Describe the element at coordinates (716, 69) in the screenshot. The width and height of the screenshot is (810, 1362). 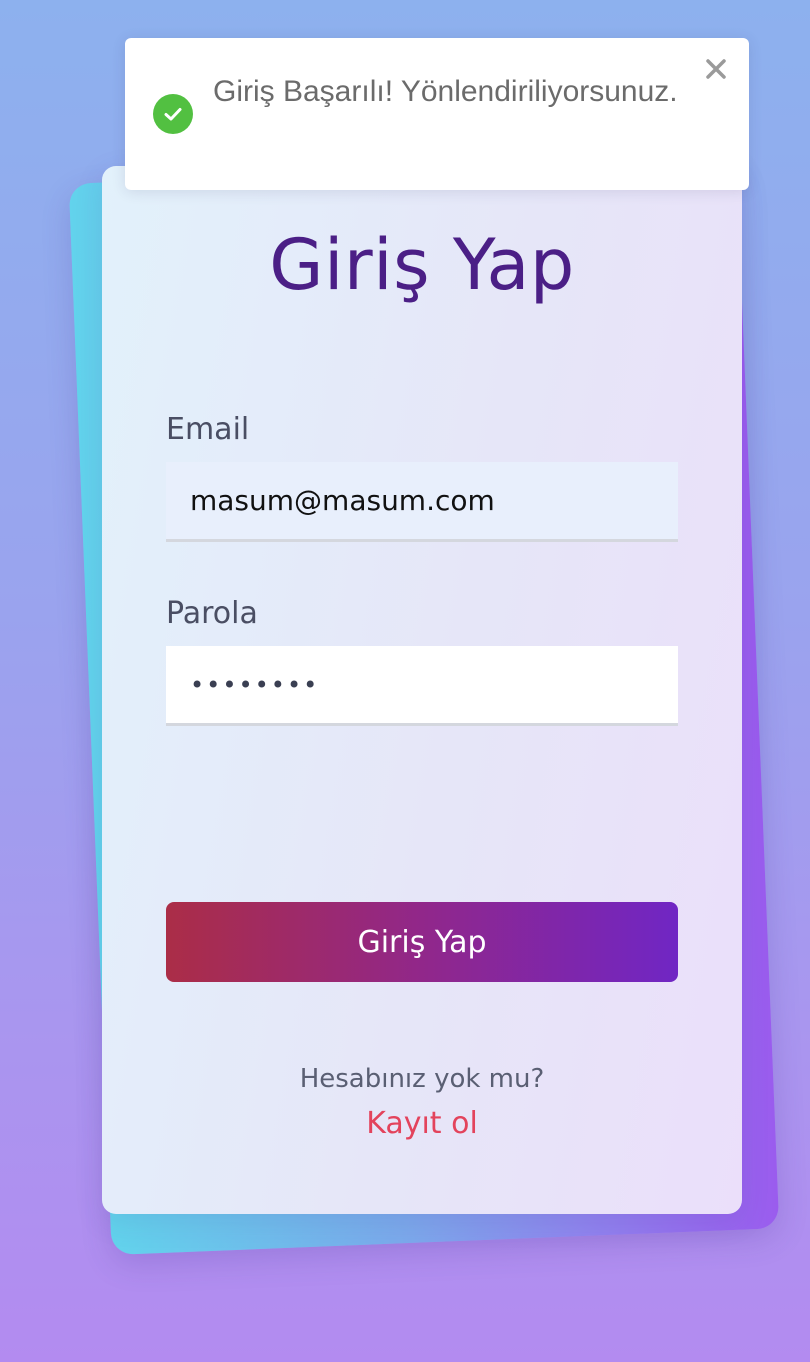
I see `close-icon` at that location.